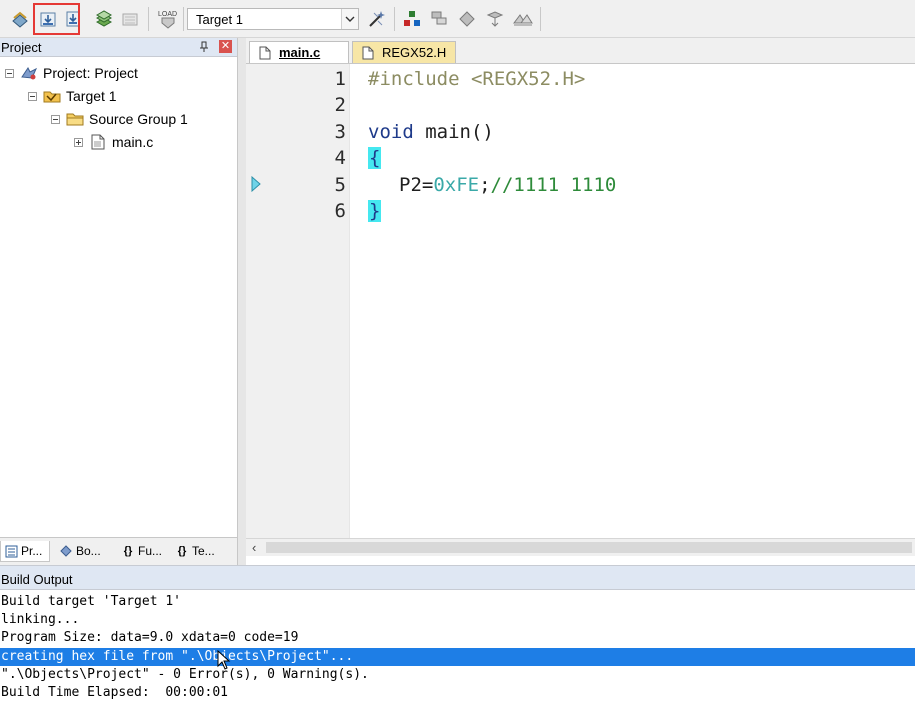 The width and height of the screenshot is (915, 714). What do you see at coordinates (78, 142) in the screenshot?
I see `expand-icon` at bounding box center [78, 142].